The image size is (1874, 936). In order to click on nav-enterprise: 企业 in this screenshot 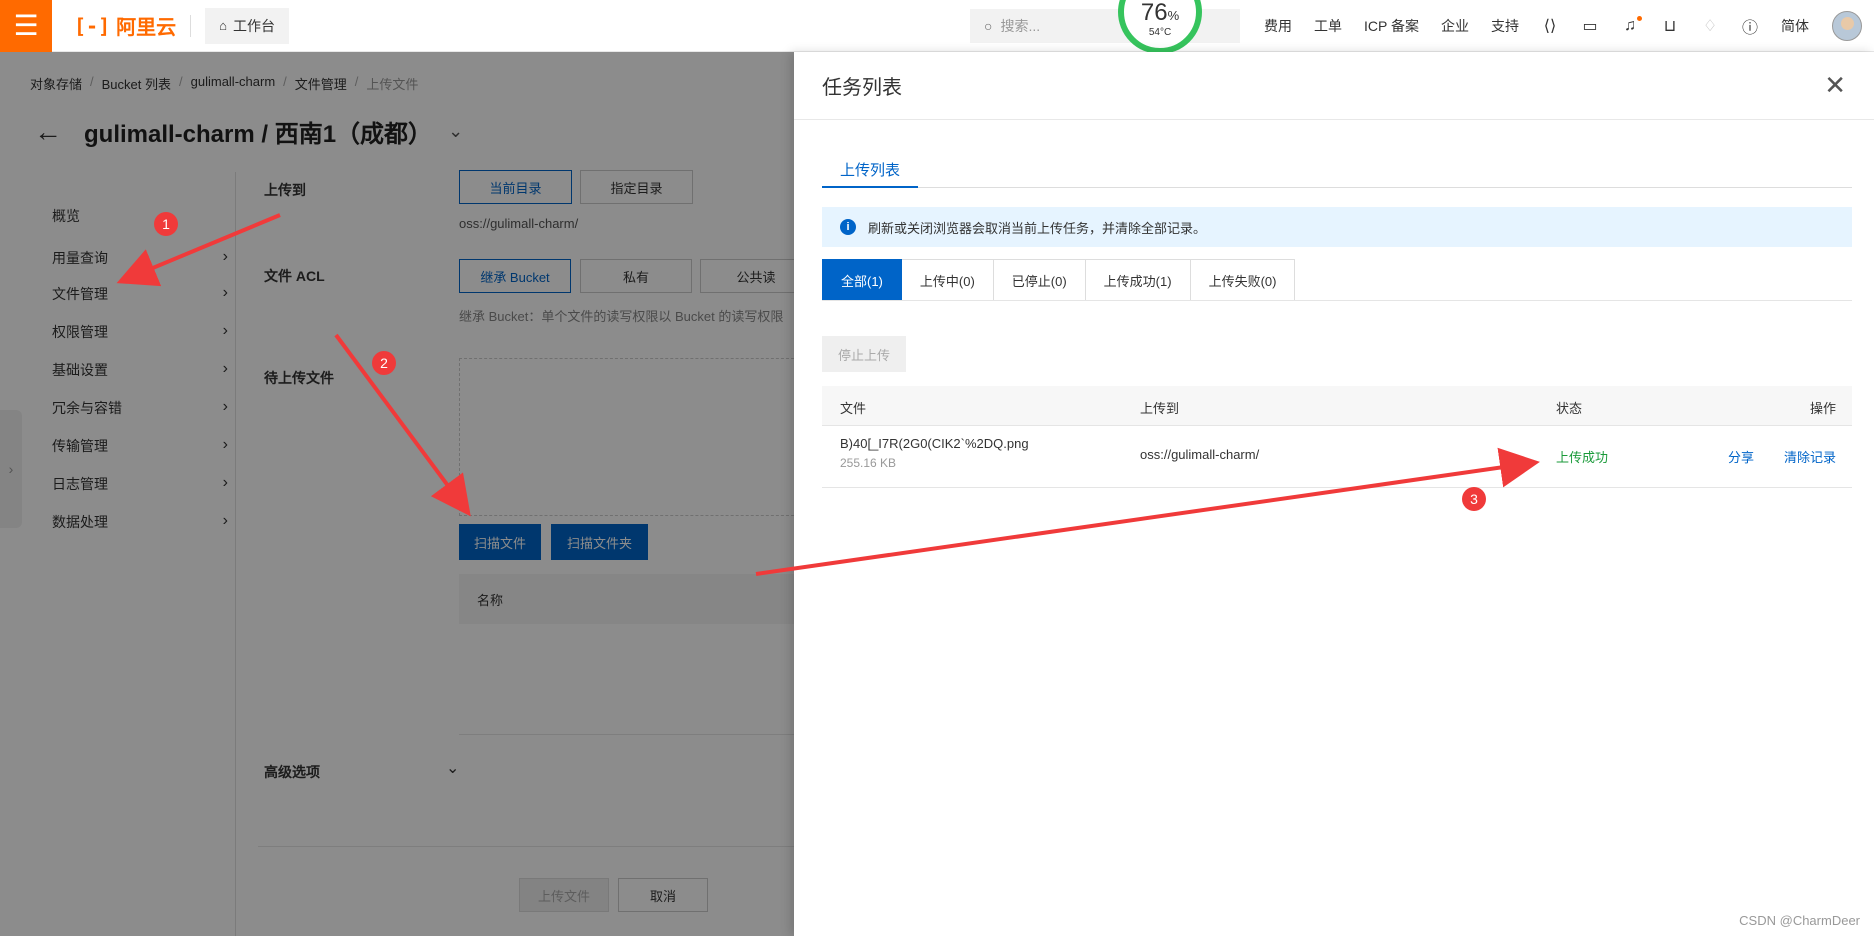, I will do `click(1455, 26)`.